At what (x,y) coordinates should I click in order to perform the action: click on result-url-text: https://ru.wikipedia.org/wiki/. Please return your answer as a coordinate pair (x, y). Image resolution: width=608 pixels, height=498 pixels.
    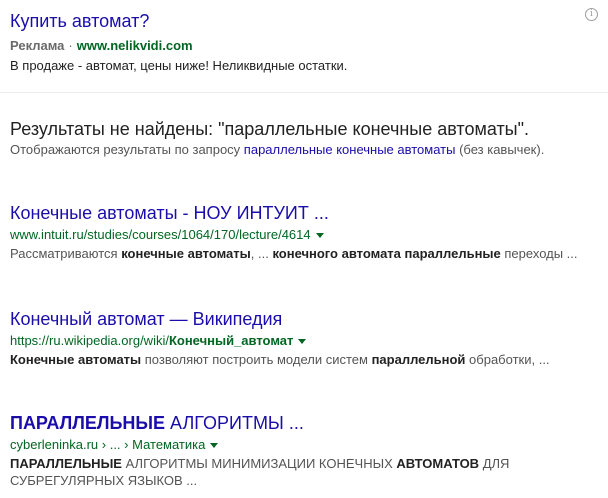
    Looking at the image, I should click on (89, 340).